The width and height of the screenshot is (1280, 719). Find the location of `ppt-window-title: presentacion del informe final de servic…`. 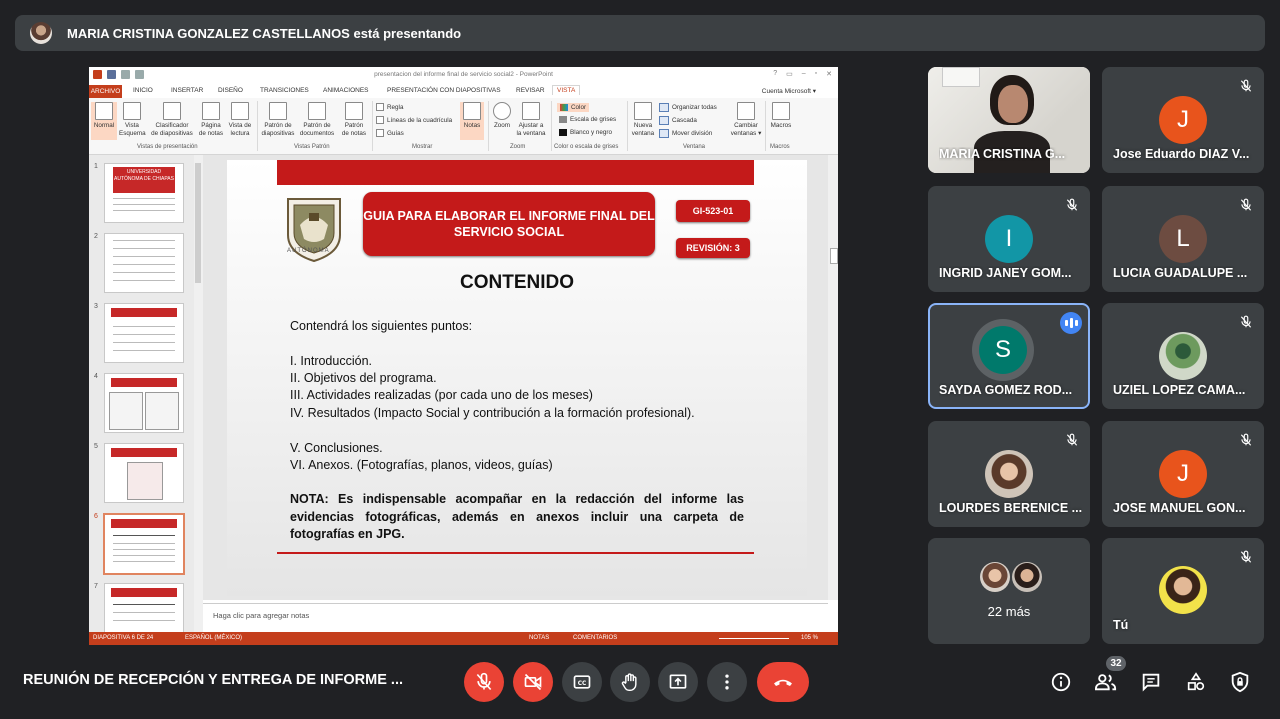

ppt-window-title: presentacion del informe final de servic… is located at coordinates (463, 74).